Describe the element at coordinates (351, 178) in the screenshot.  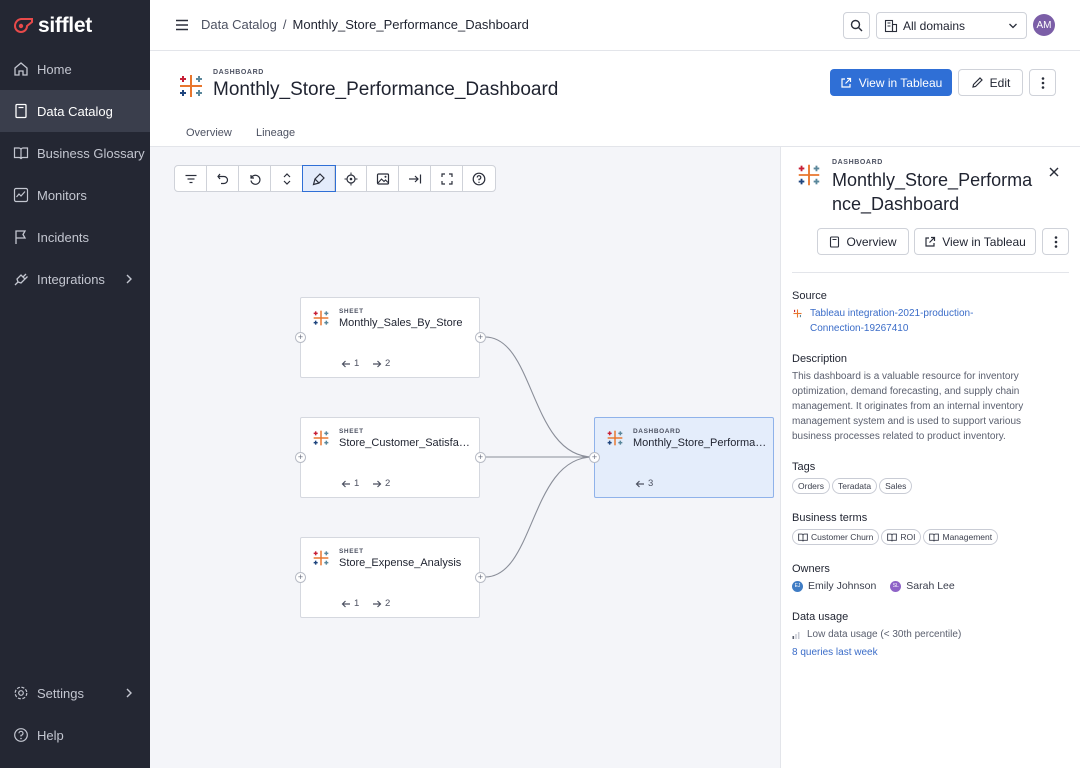
I see `focus-tool-button` at that location.